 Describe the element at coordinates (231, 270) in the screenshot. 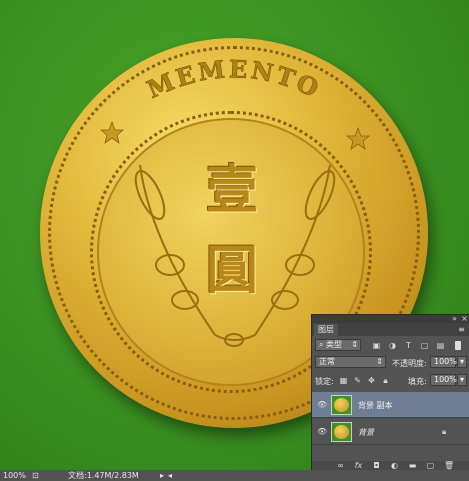

I see `coin-character-bottom: 圓` at that location.